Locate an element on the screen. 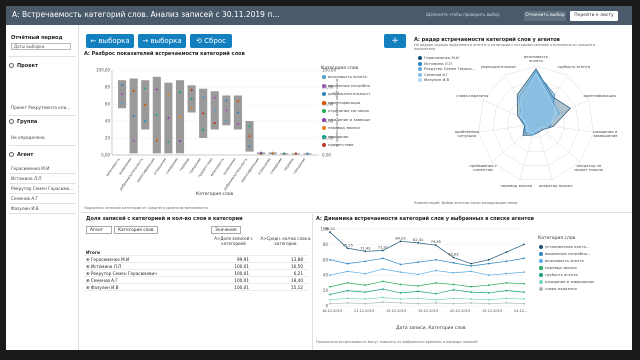 The height and width of the screenshot is (360, 640). go-to-sheet-button: Перейти к листу is located at coordinates (594, 16).